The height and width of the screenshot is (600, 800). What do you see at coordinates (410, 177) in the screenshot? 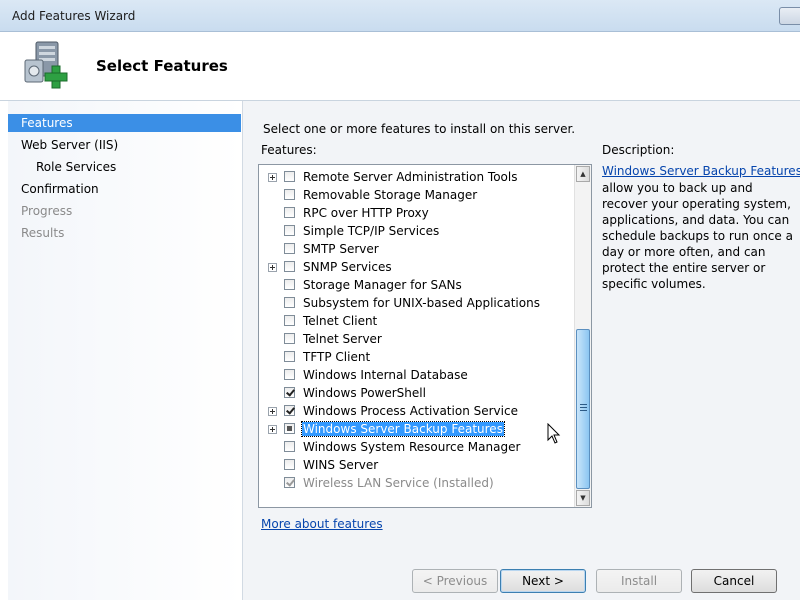
I see `feature-label: Remote Server Administration Tools` at bounding box center [410, 177].